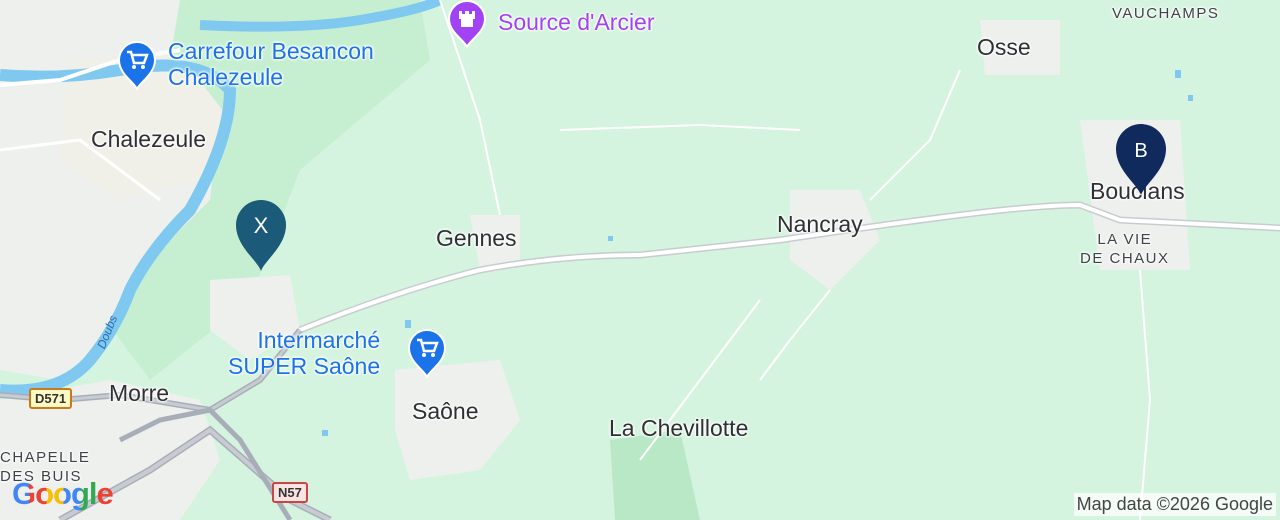 This screenshot has height=520, width=1280. I want to click on town-label-la-chevillotte: La Chevillotte, so click(679, 428).